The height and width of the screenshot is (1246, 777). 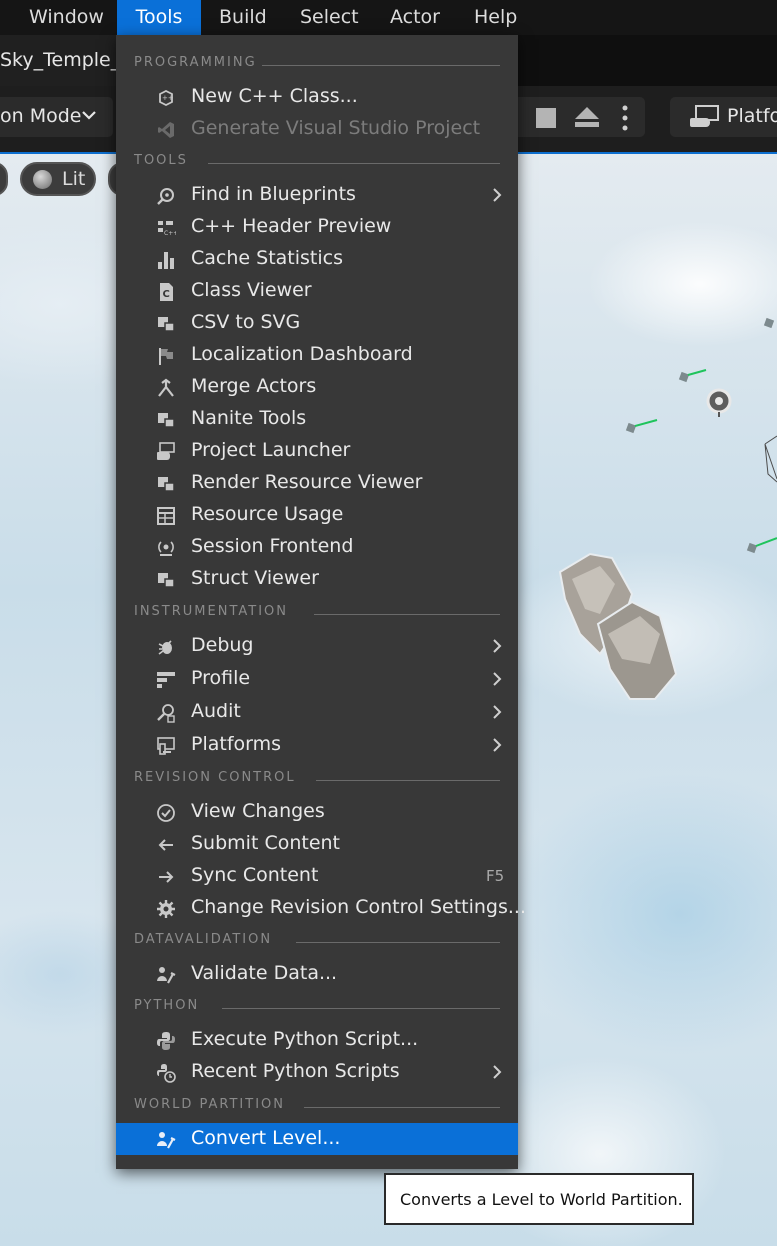 What do you see at coordinates (166, 130) in the screenshot?
I see `visual-studio-icon` at bounding box center [166, 130].